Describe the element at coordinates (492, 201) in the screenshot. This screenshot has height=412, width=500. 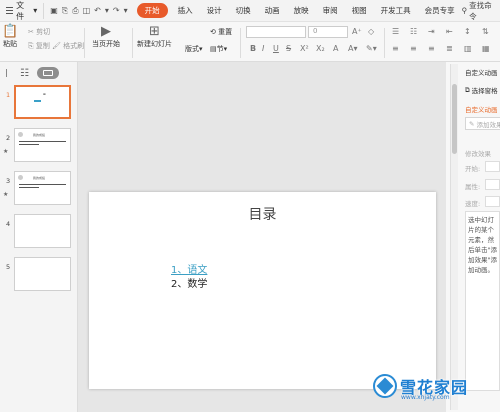
I see `speed-select` at that location.